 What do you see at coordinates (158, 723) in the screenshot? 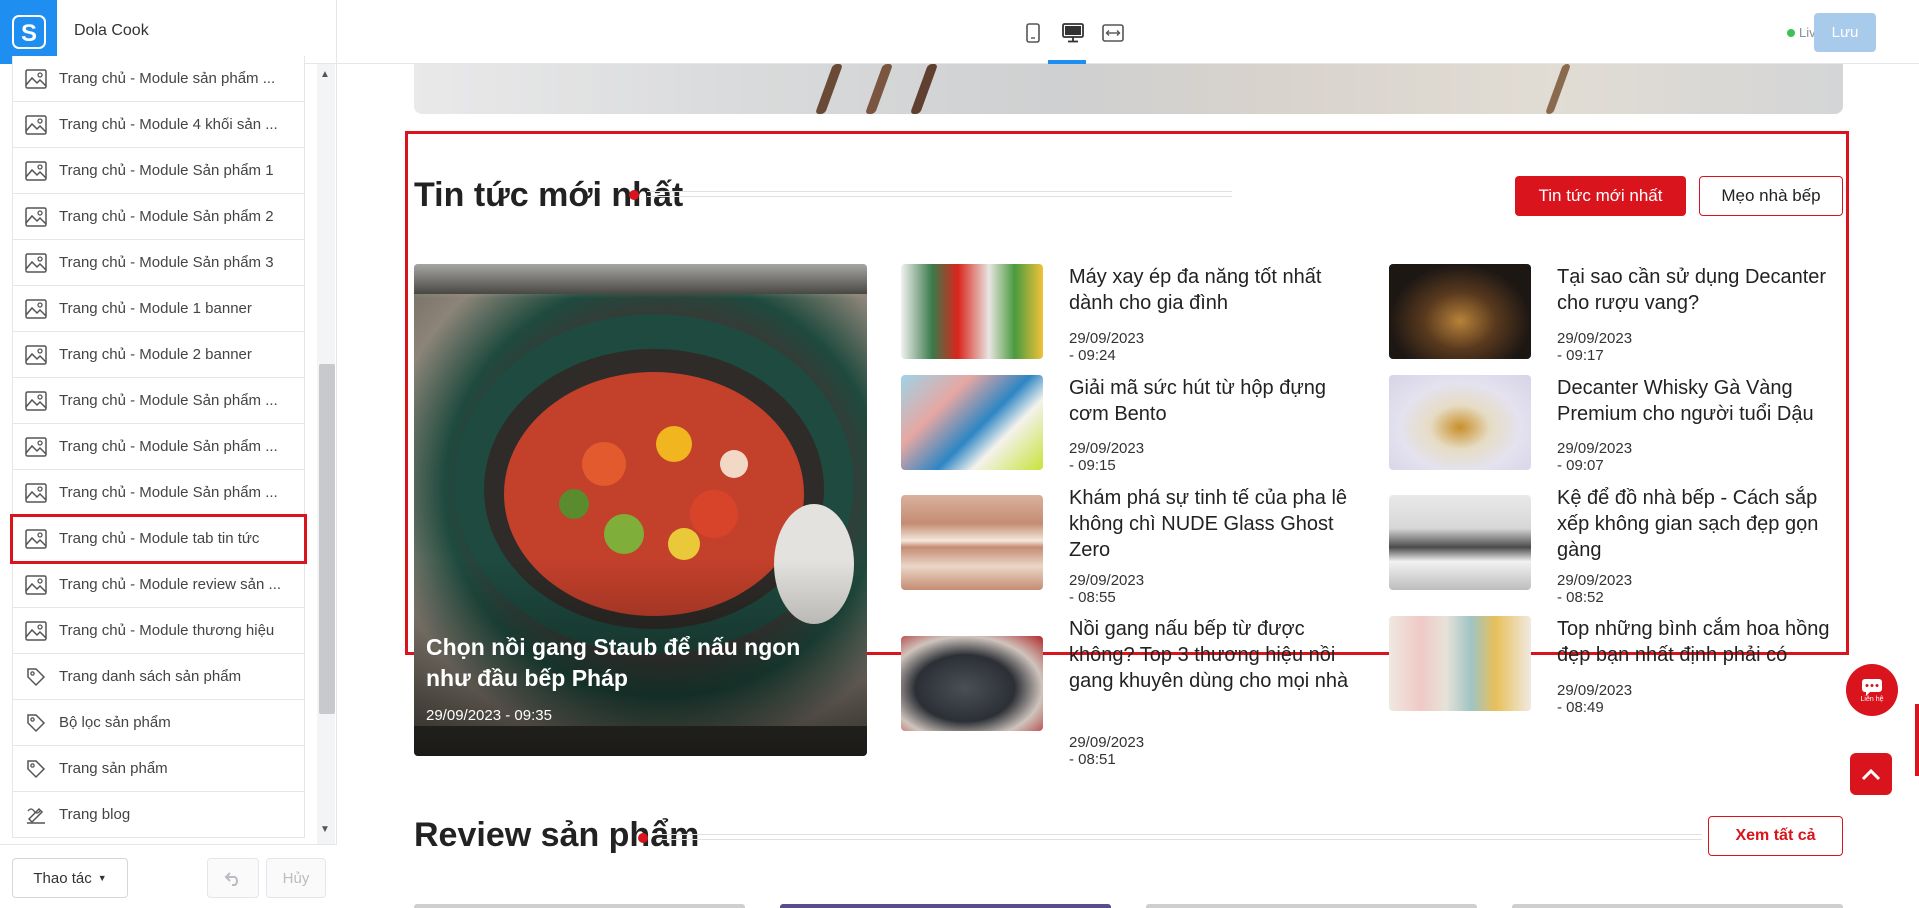
I see `sidebar-item: Bộ lọc sản phẩm` at bounding box center [158, 723].